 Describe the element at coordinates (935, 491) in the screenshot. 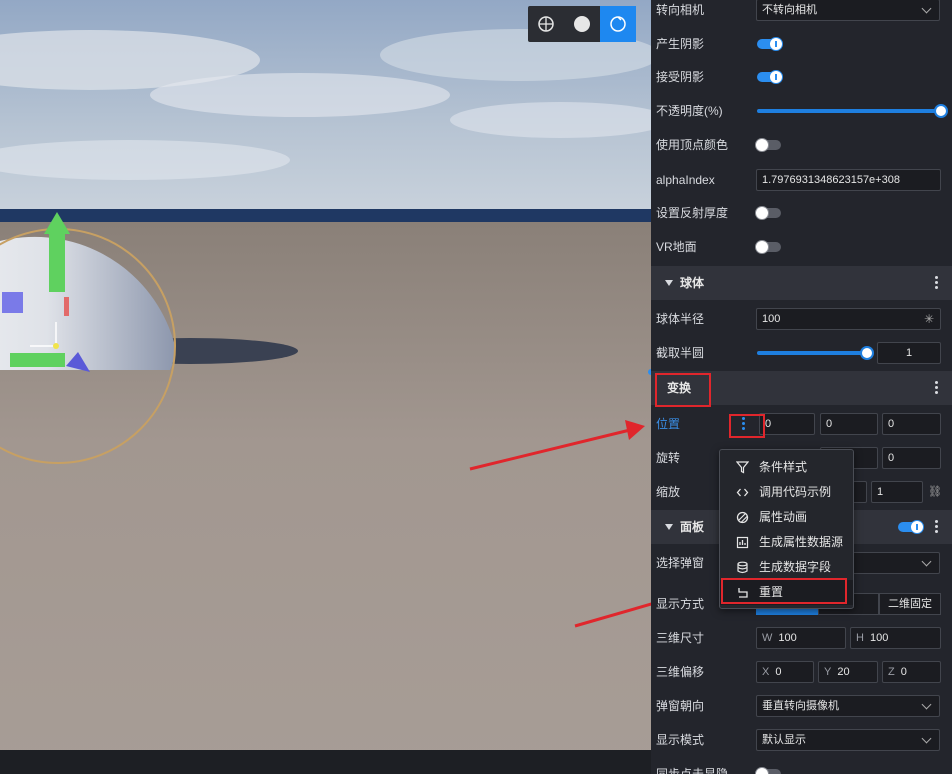

I see `link-icon: ⛓` at that location.